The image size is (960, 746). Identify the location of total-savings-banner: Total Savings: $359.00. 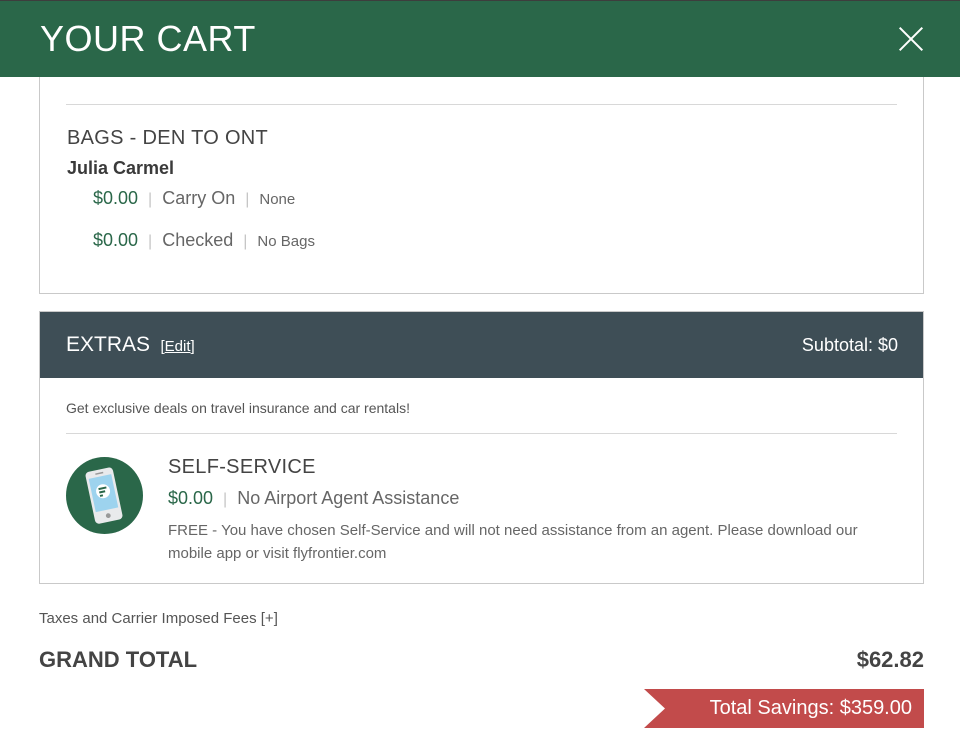
(784, 708).